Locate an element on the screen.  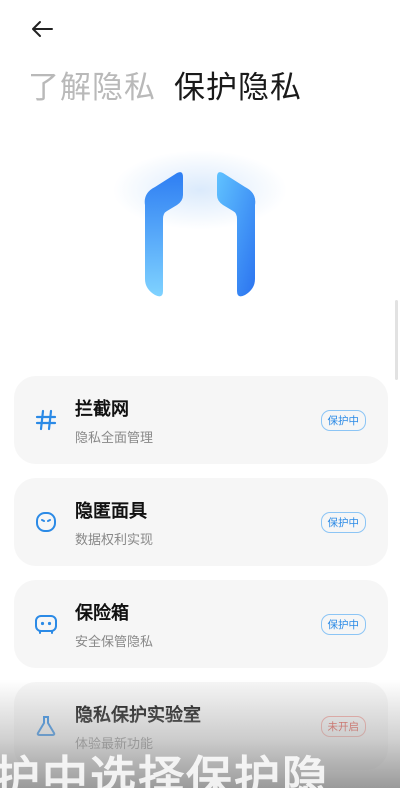
card-interception-net: 拦截网 隐私全面管理 保护中 is located at coordinates (201, 420).